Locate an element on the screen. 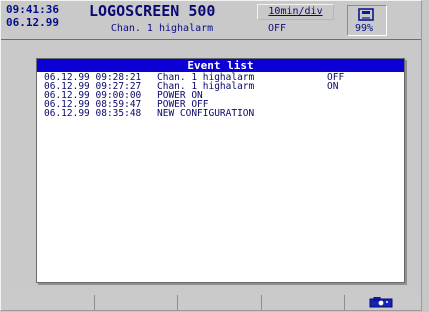 The width and height of the screenshot is (429, 312). event-datetime: 06.12.99 08:35:48 is located at coordinates (100, 113).